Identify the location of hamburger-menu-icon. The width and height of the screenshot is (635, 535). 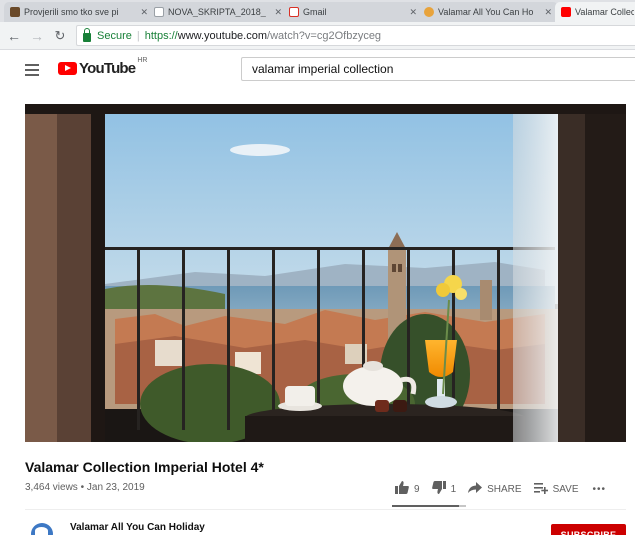
(32, 70).